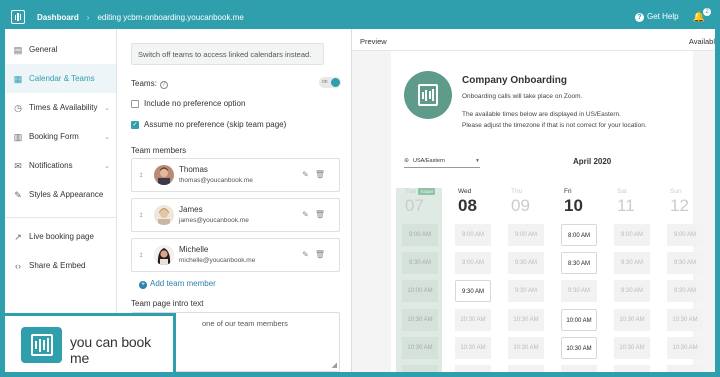 Image resolution: width=720 pixels, height=377 pixels. I want to click on include-no-preference-option: Include no preference option, so click(188, 103).